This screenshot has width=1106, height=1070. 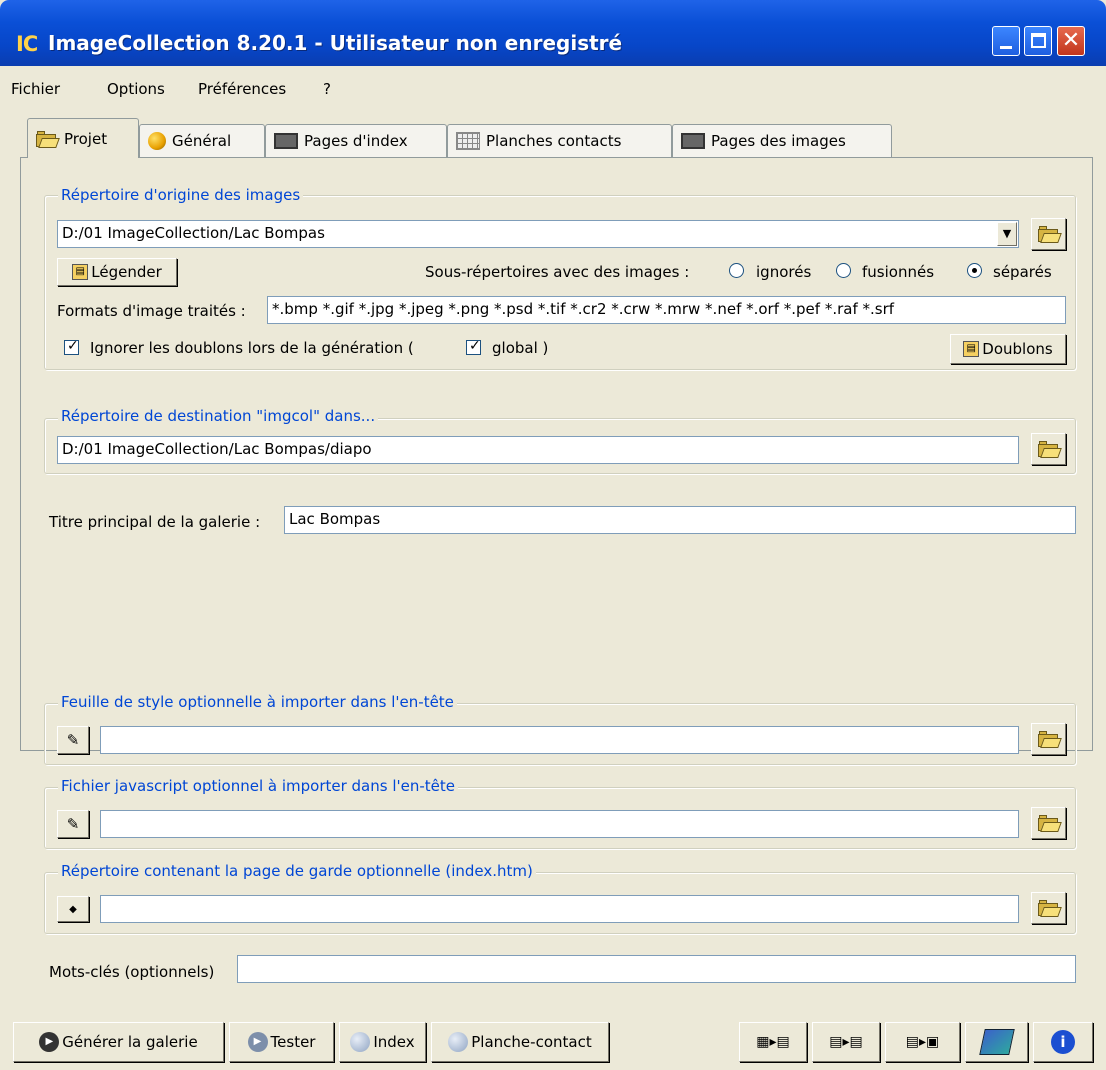 I want to click on help-book-button, so click(x=996, y=1042).